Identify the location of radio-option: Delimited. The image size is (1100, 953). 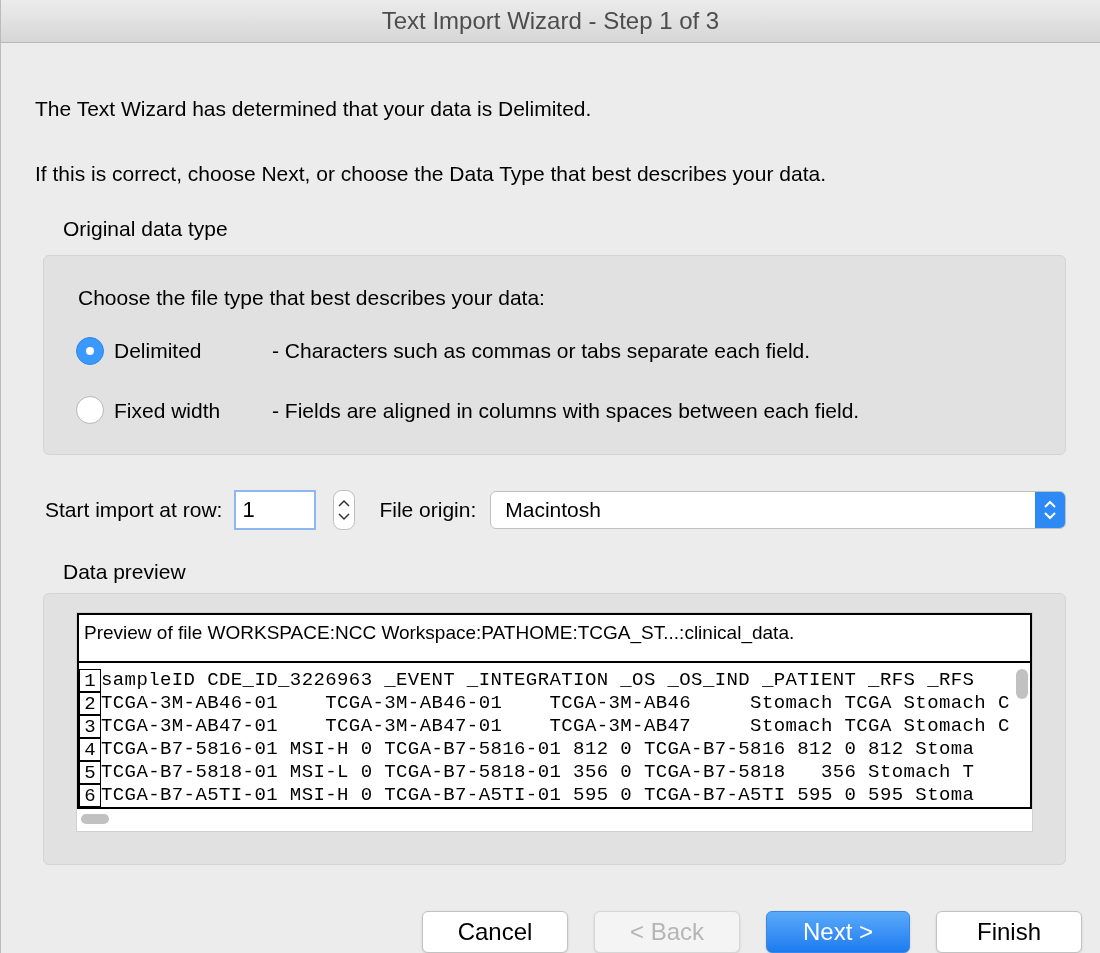
(174, 351).